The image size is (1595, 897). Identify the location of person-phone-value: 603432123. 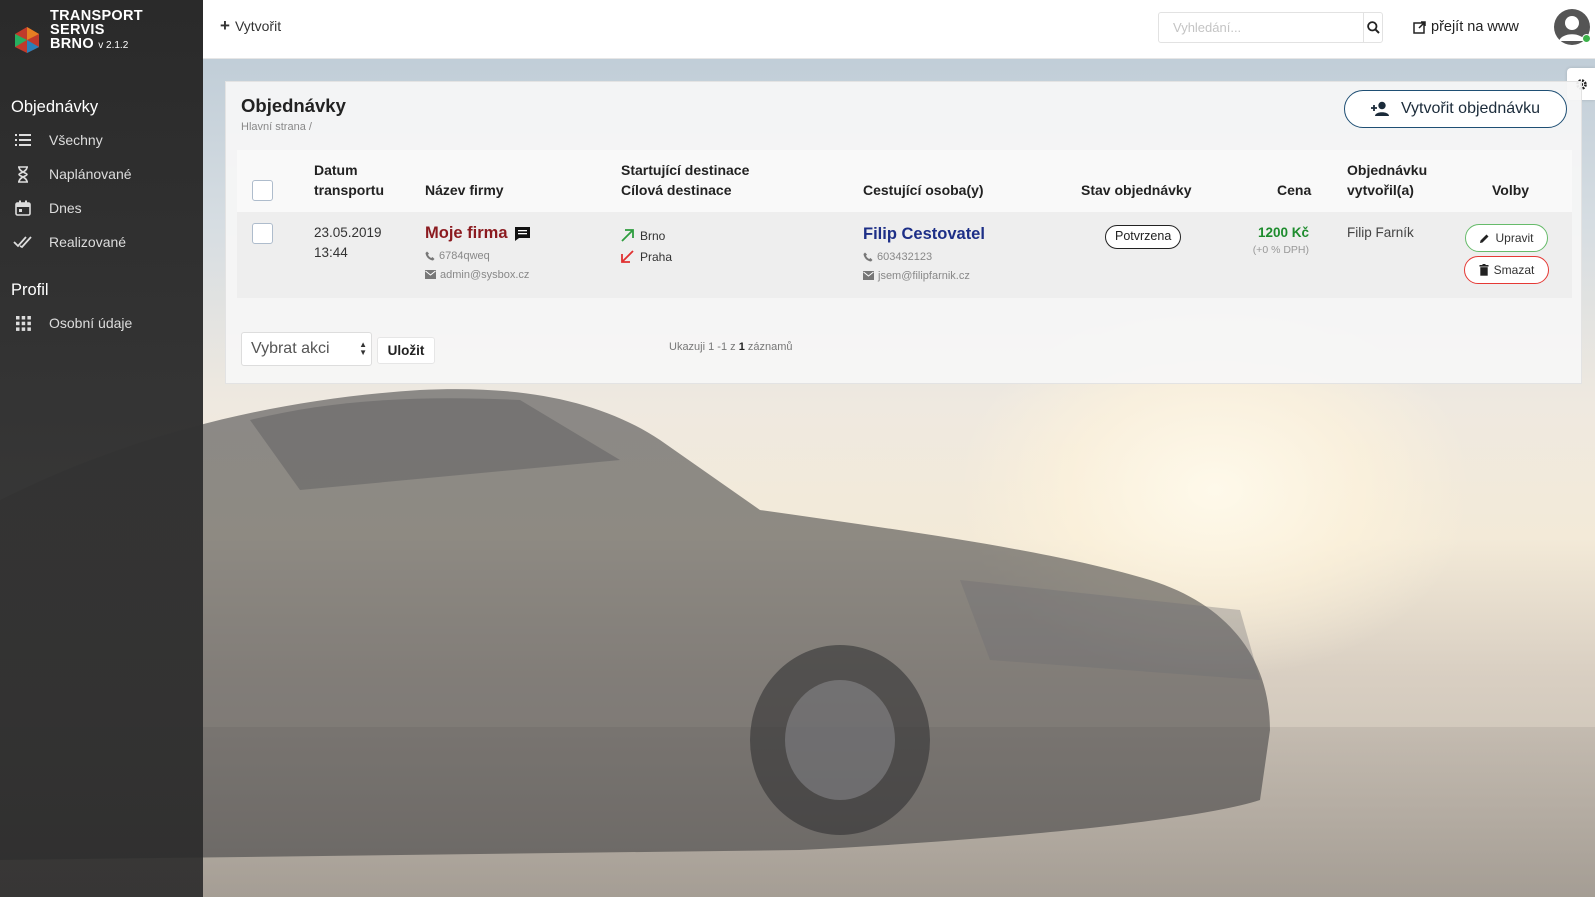
(905, 256).